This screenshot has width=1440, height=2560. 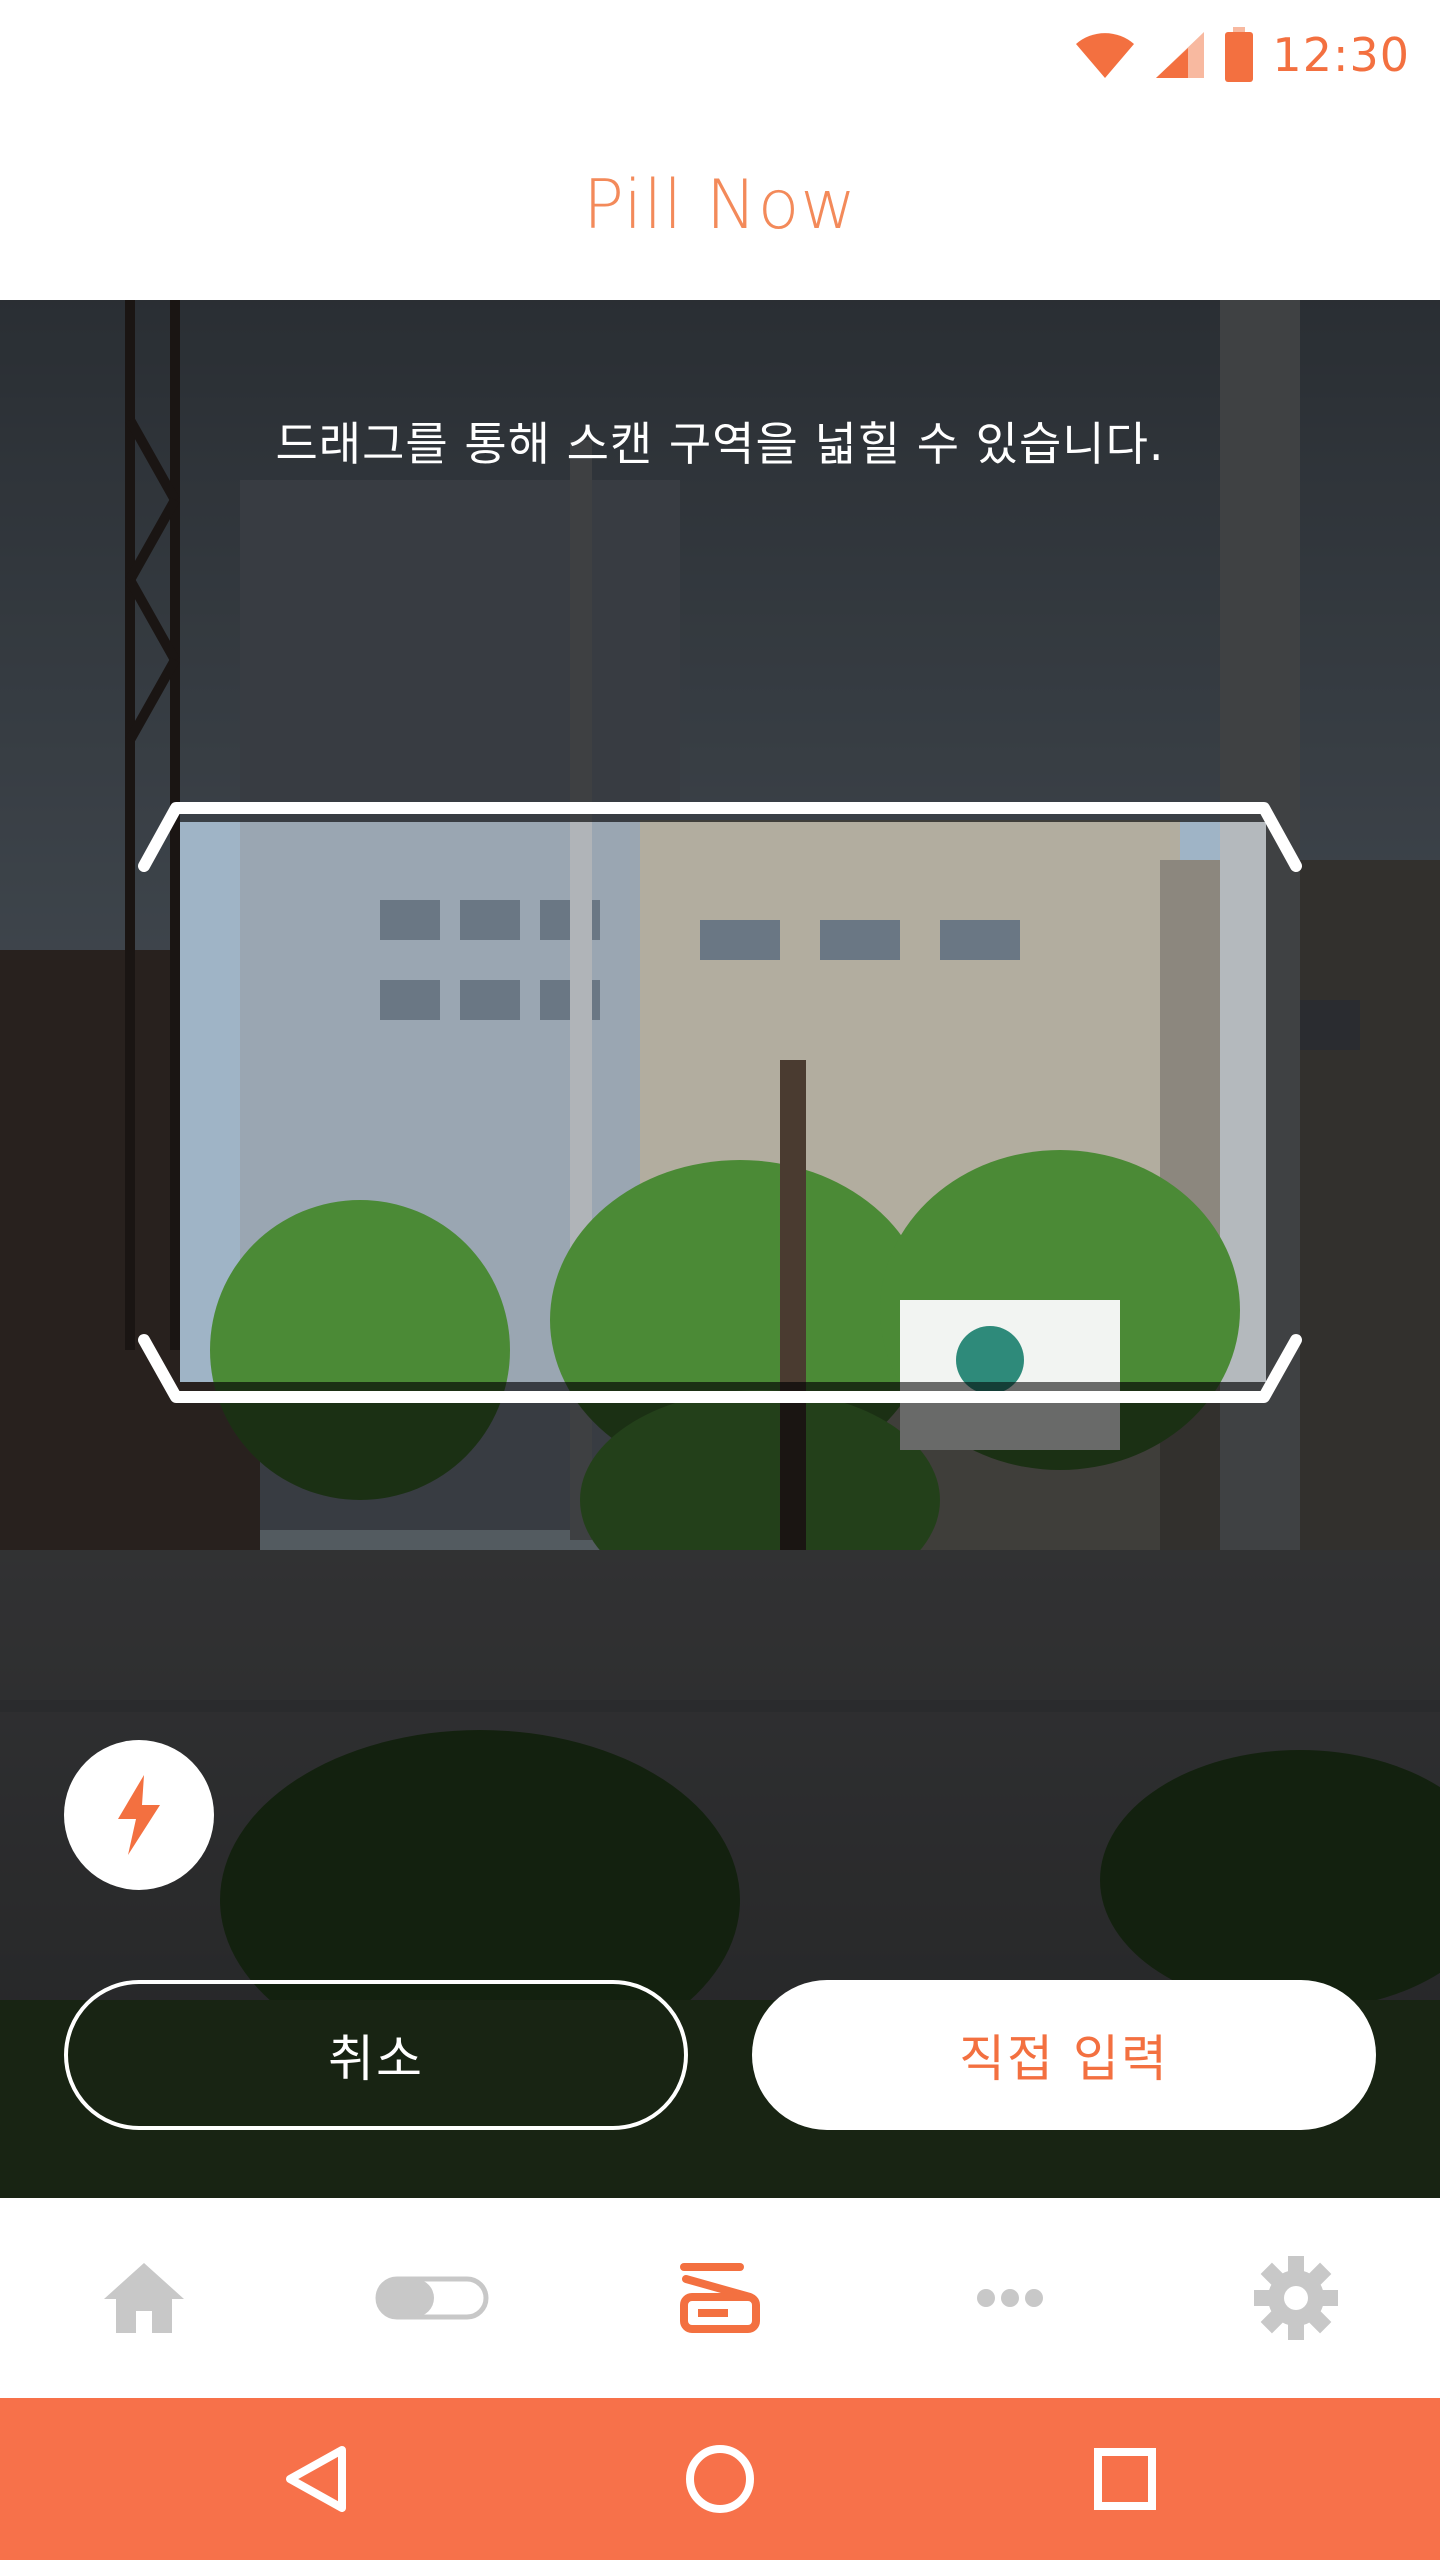 What do you see at coordinates (1105, 55) in the screenshot?
I see `wifi-icon` at bounding box center [1105, 55].